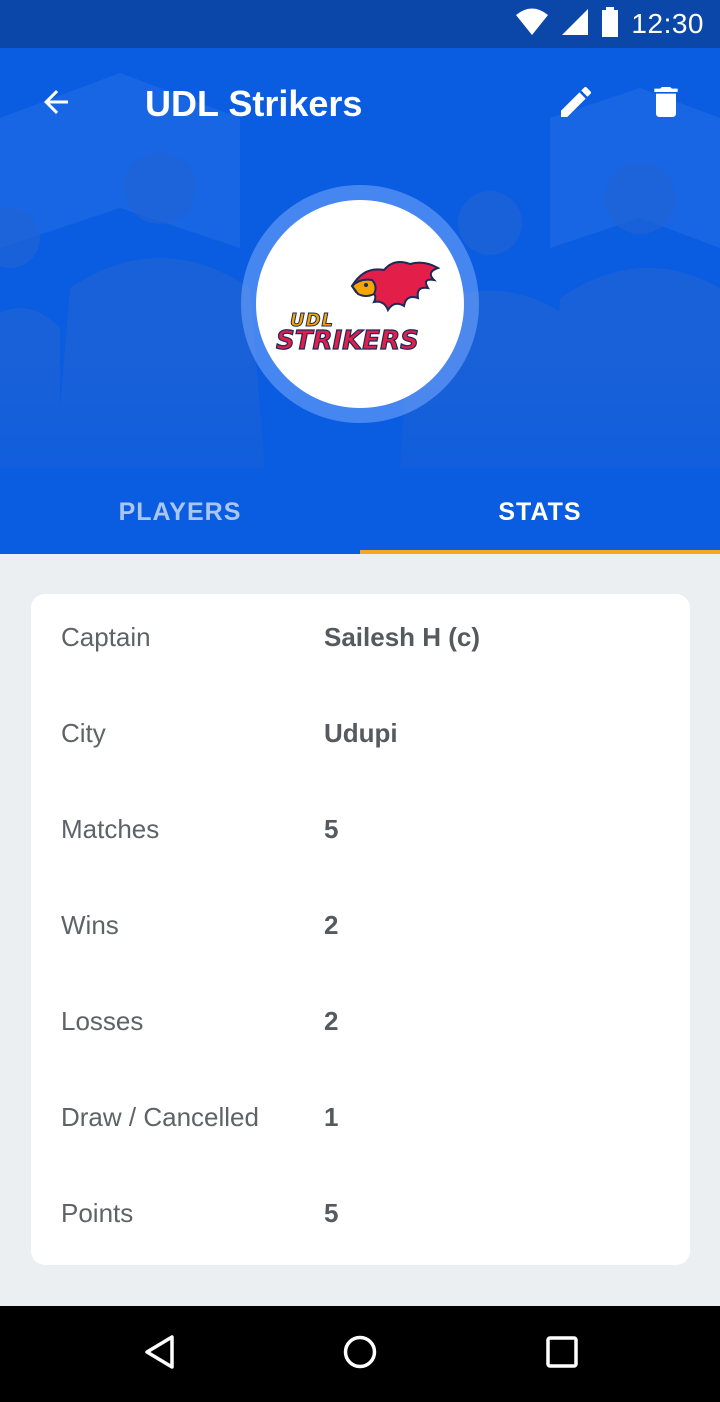 This screenshot has height=1402, width=720. I want to click on stat-value: 1, so click(331, 1117).